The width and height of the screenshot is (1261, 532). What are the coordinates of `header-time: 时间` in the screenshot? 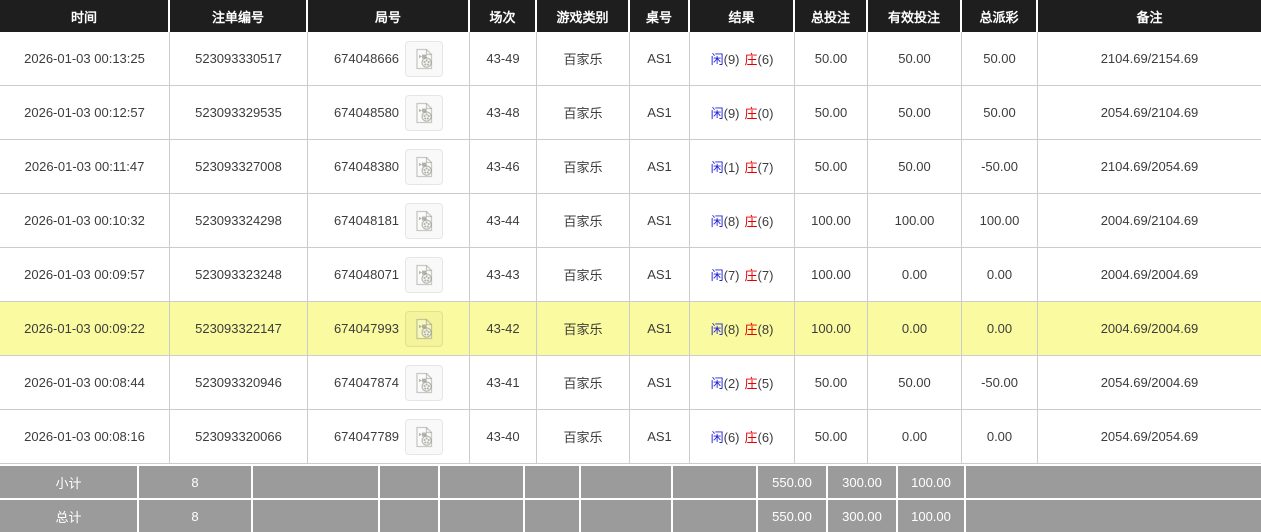 It's located at (85, 16).